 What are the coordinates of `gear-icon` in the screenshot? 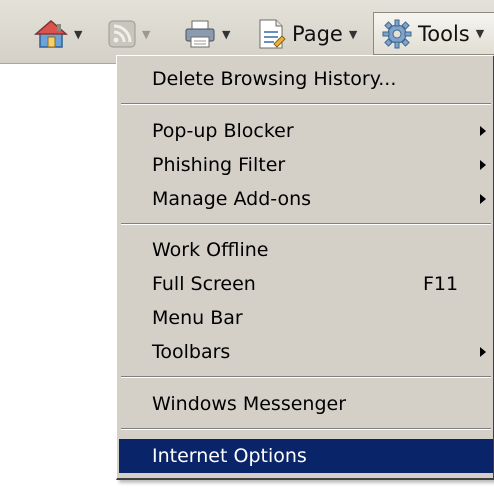 It's located at (397, 33).